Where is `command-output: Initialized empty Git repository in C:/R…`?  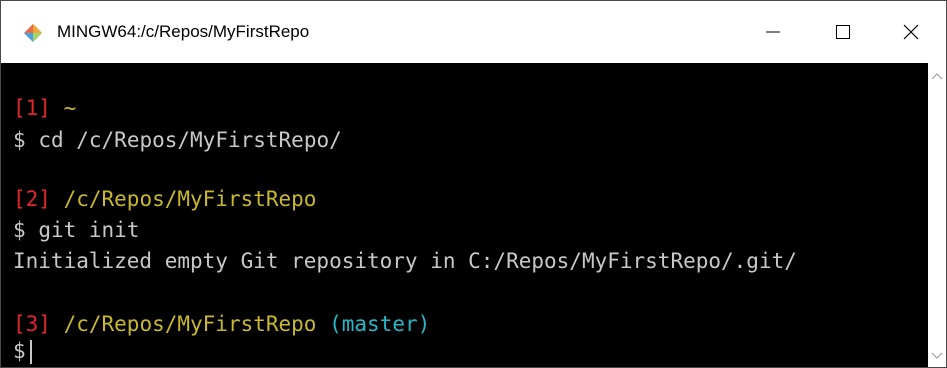
command-output: Initialized empty Git repository in C:/R… is located at coordinates (405, 261).